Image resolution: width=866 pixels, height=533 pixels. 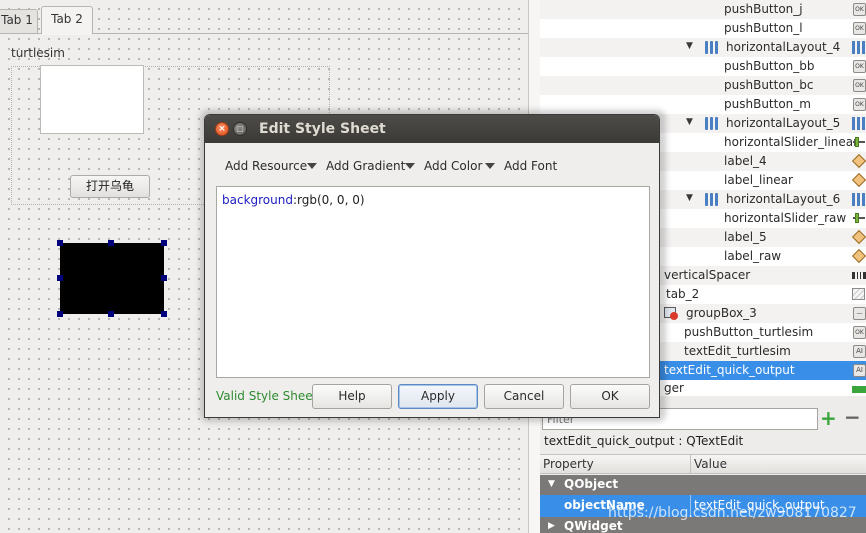 What do you see at coordinates (859, 313) in the screenshot?
I see `group-box-icon: —` at bounding box center [859, 313].